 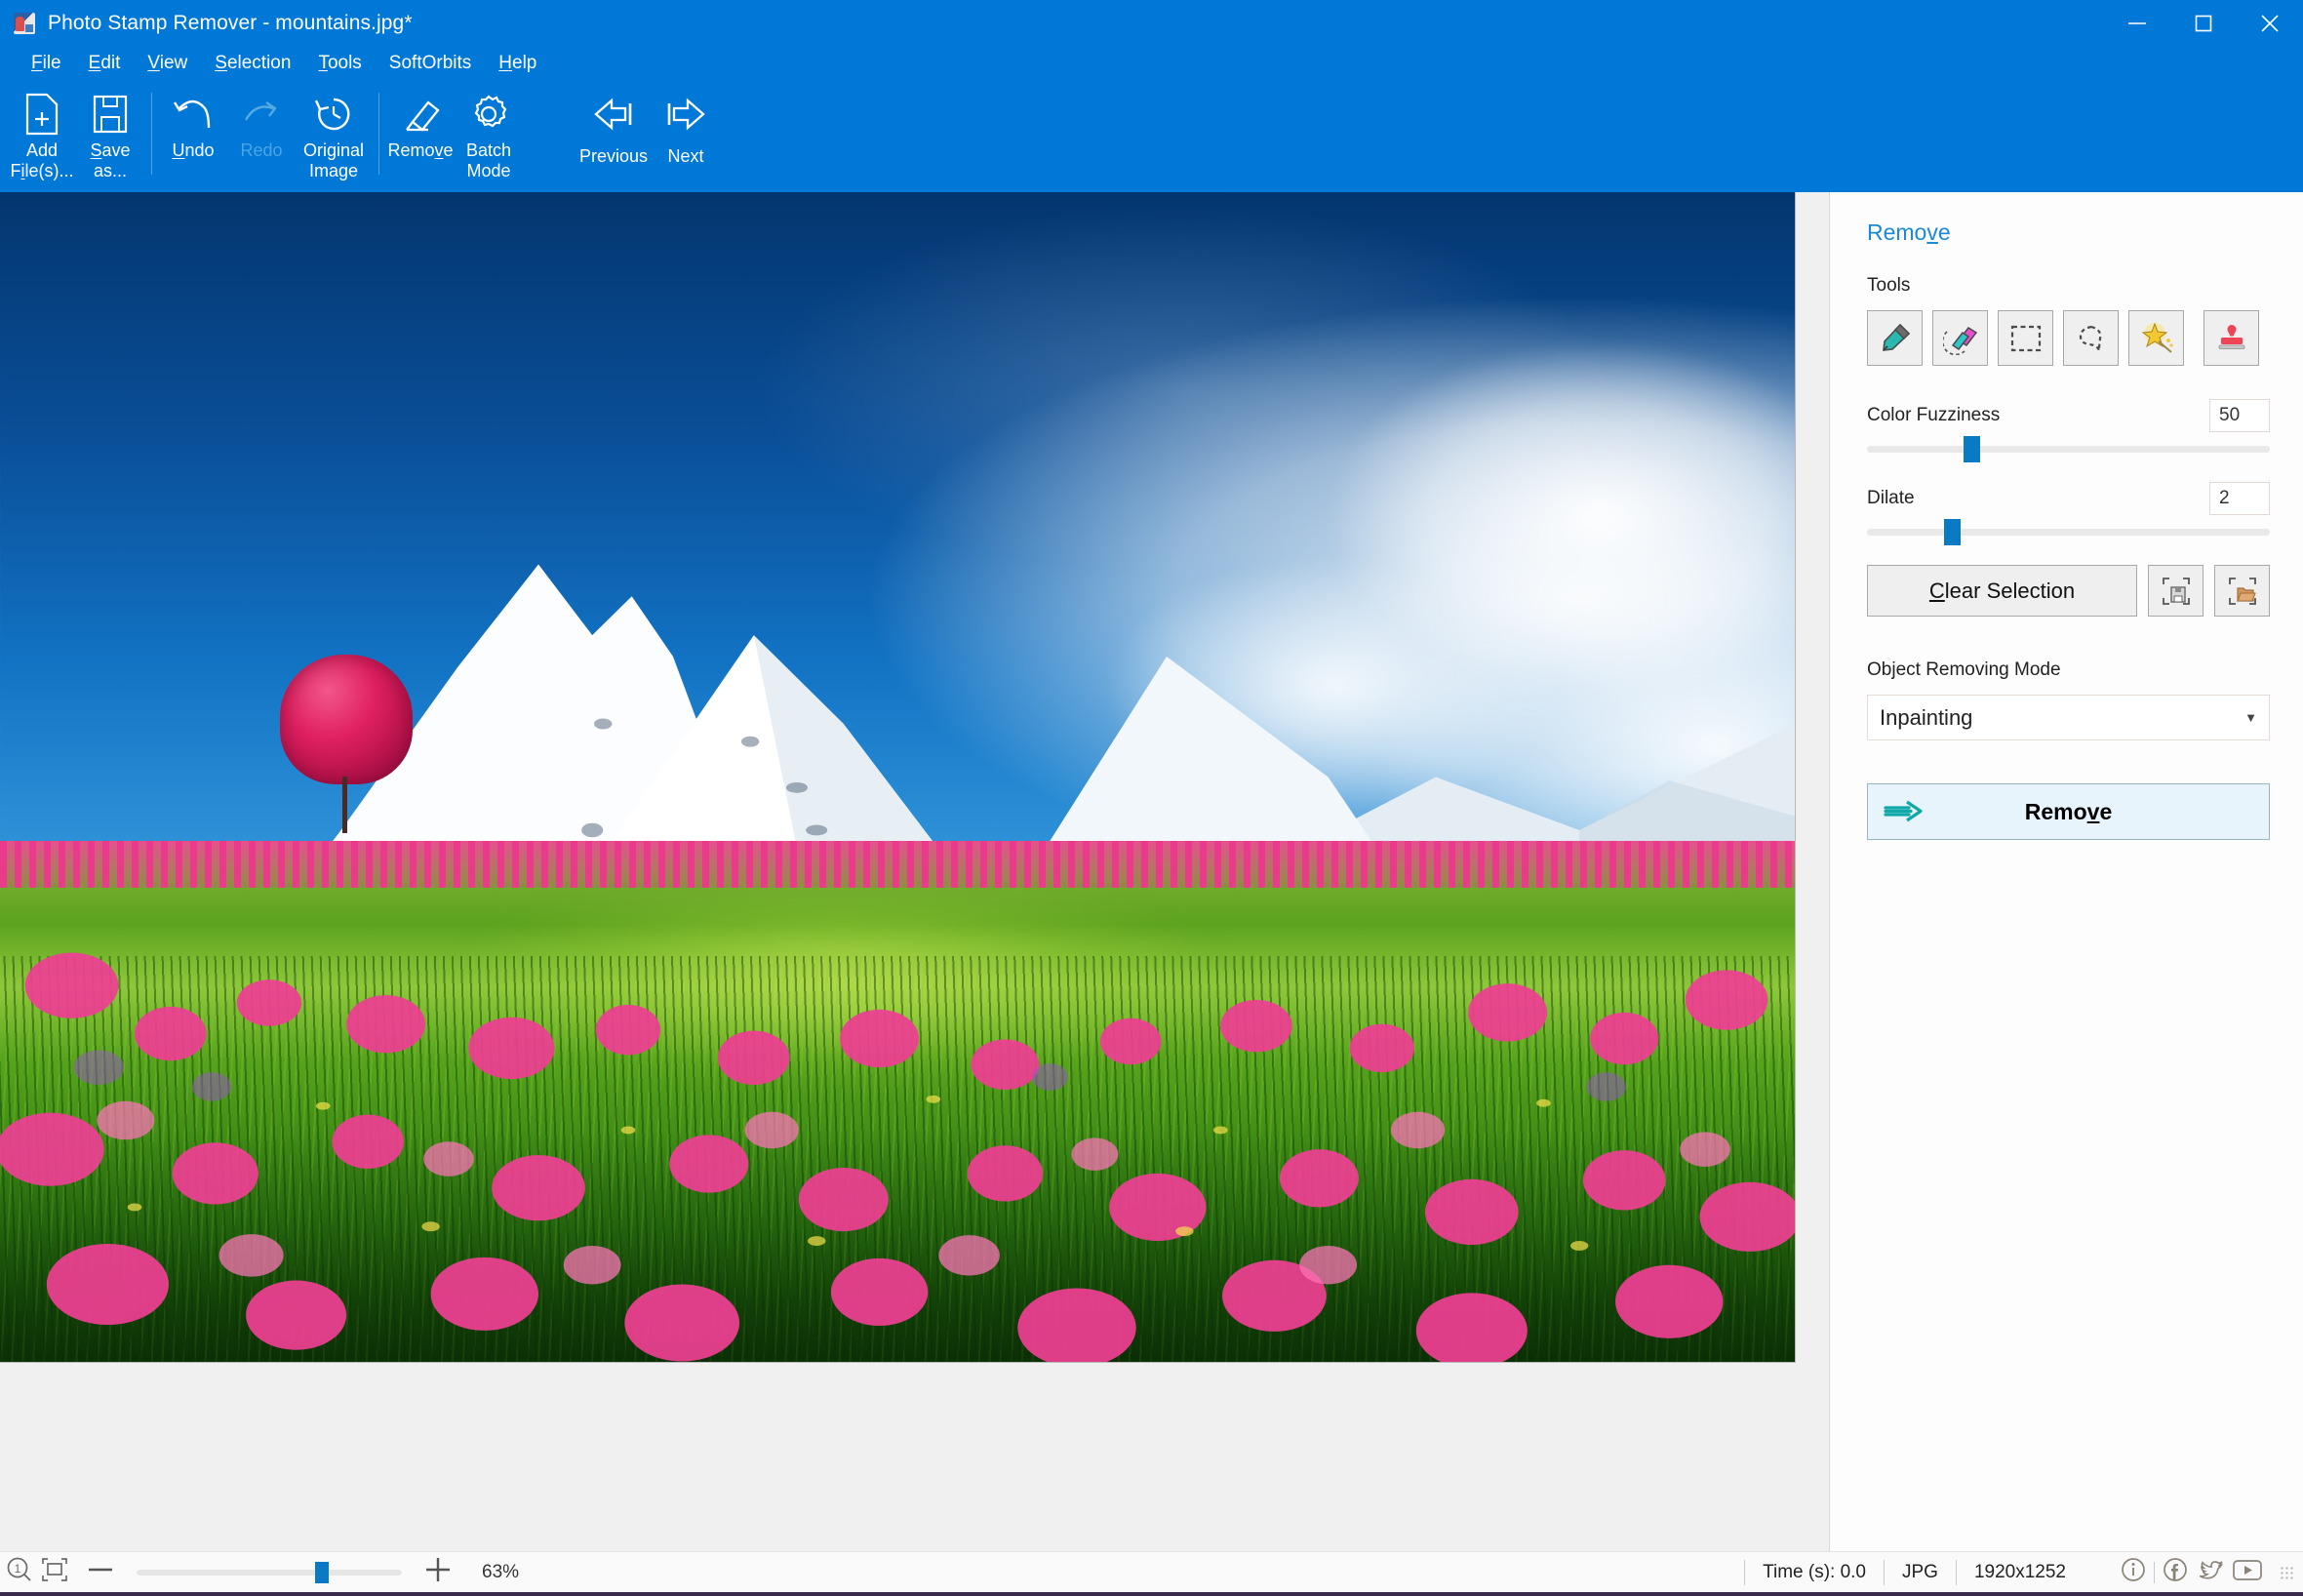 I want to click on svg-text: 1, so click(x=18, y=1569).